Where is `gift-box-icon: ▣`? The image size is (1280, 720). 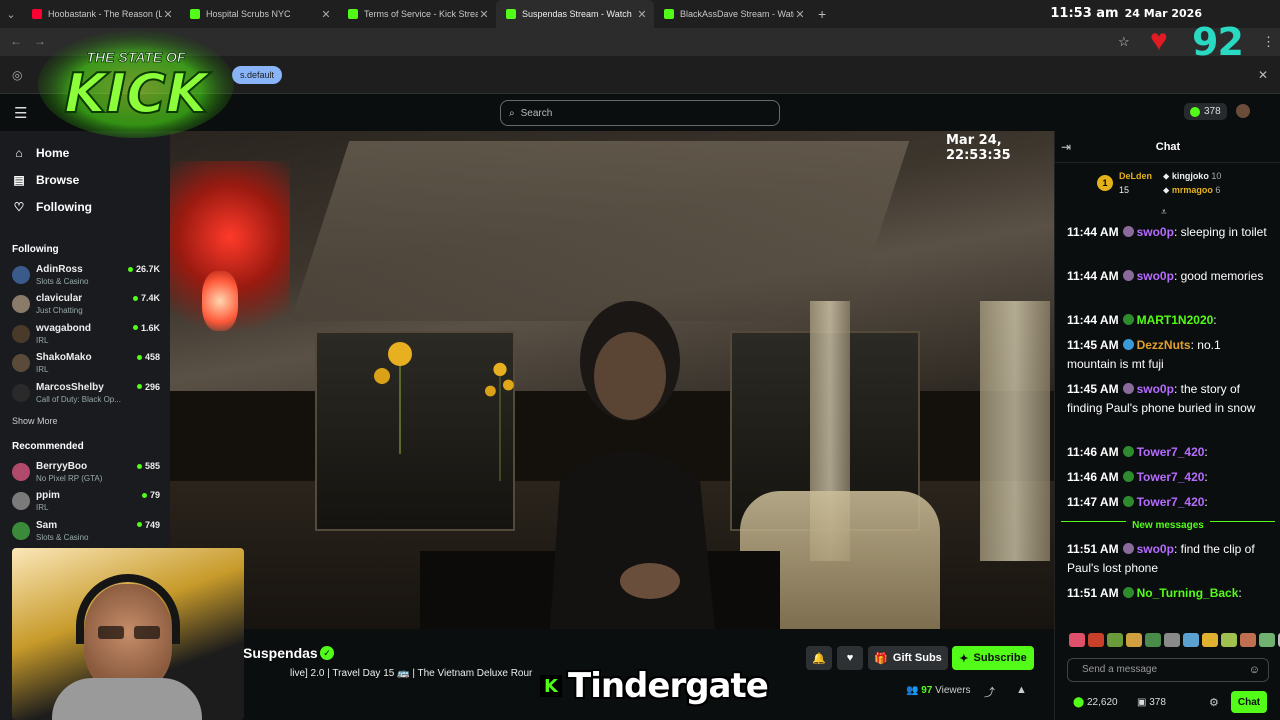
gift-box-icon: ▣ is located at coordinates (1142, 702).